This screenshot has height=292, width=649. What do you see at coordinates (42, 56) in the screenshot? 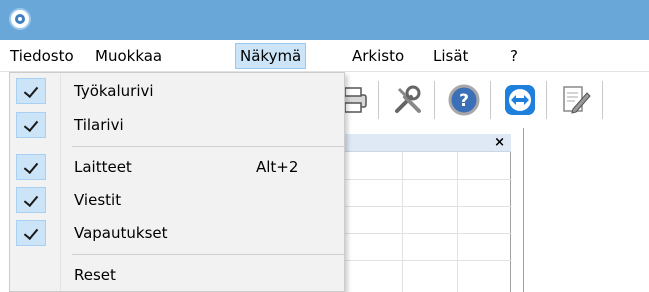
I see `menu-file: Tiedosto` at bounding box center [42, 56].